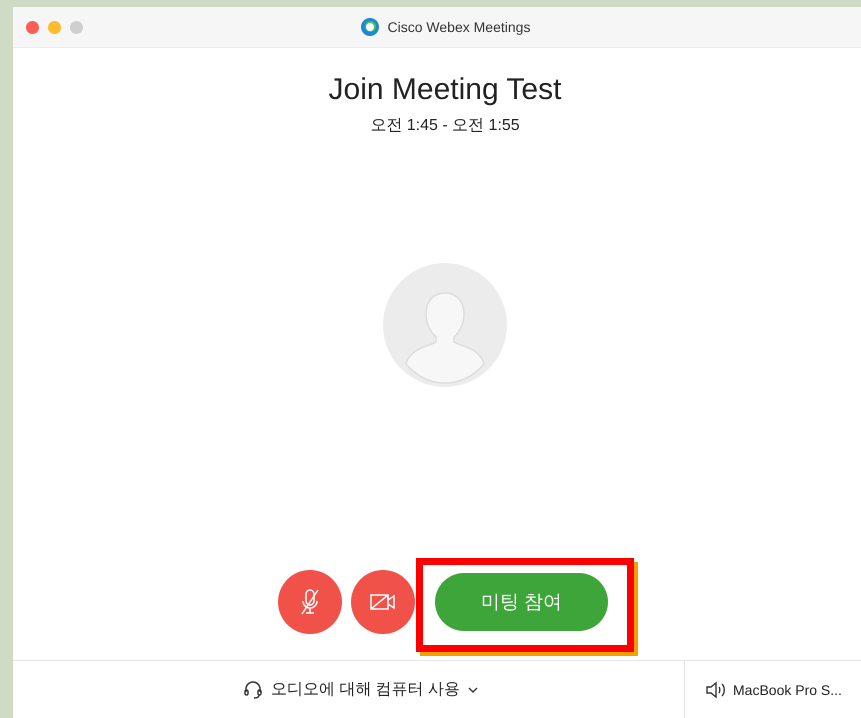 This screenshot has width=861, height=718. I want to click on zoom-button, so click(76, 27).